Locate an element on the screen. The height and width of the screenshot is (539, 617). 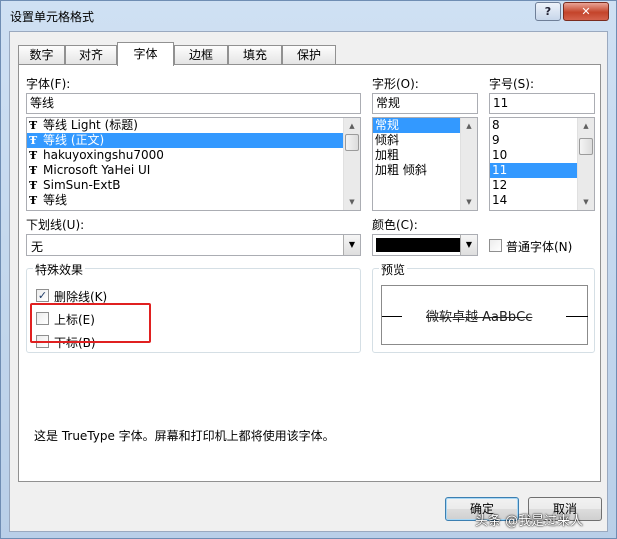
normal-font-checkbox is located at coordinates (495, 245).